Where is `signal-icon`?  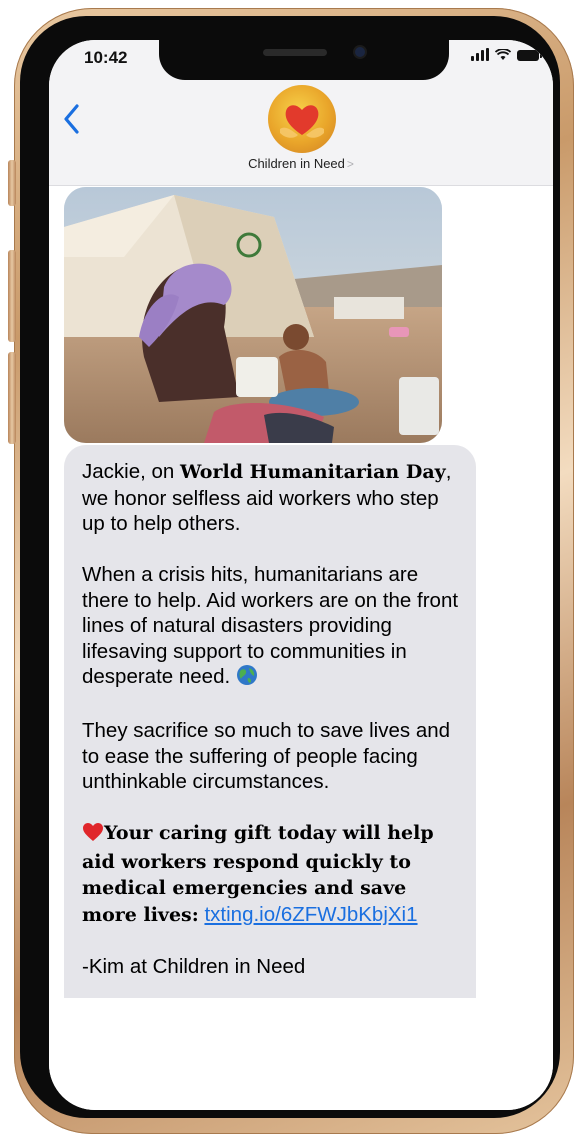 signal-icon is located at coordinates (480, 54).